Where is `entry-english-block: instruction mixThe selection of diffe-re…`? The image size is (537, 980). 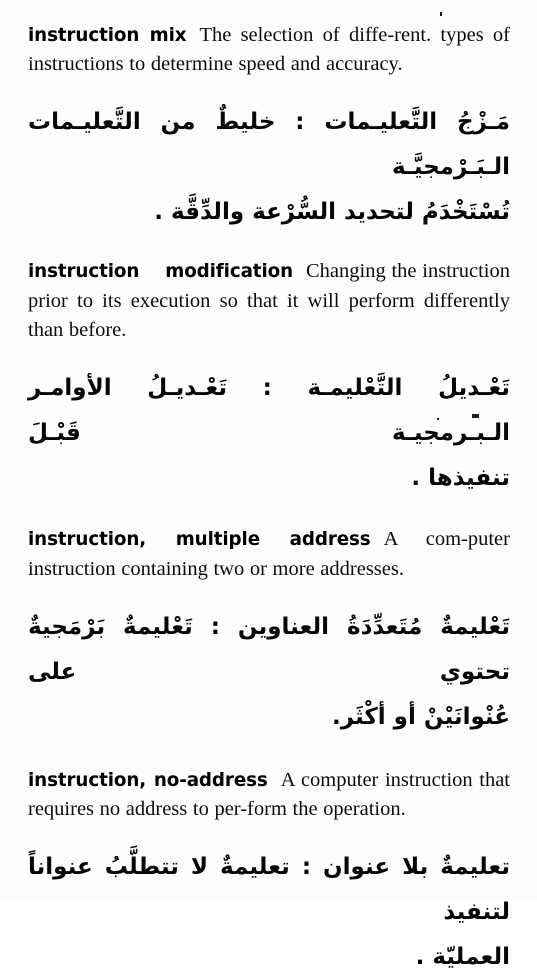
entry-english-block: instruction mixThe selection of diffe-re… is located at coordinates (269, 50).